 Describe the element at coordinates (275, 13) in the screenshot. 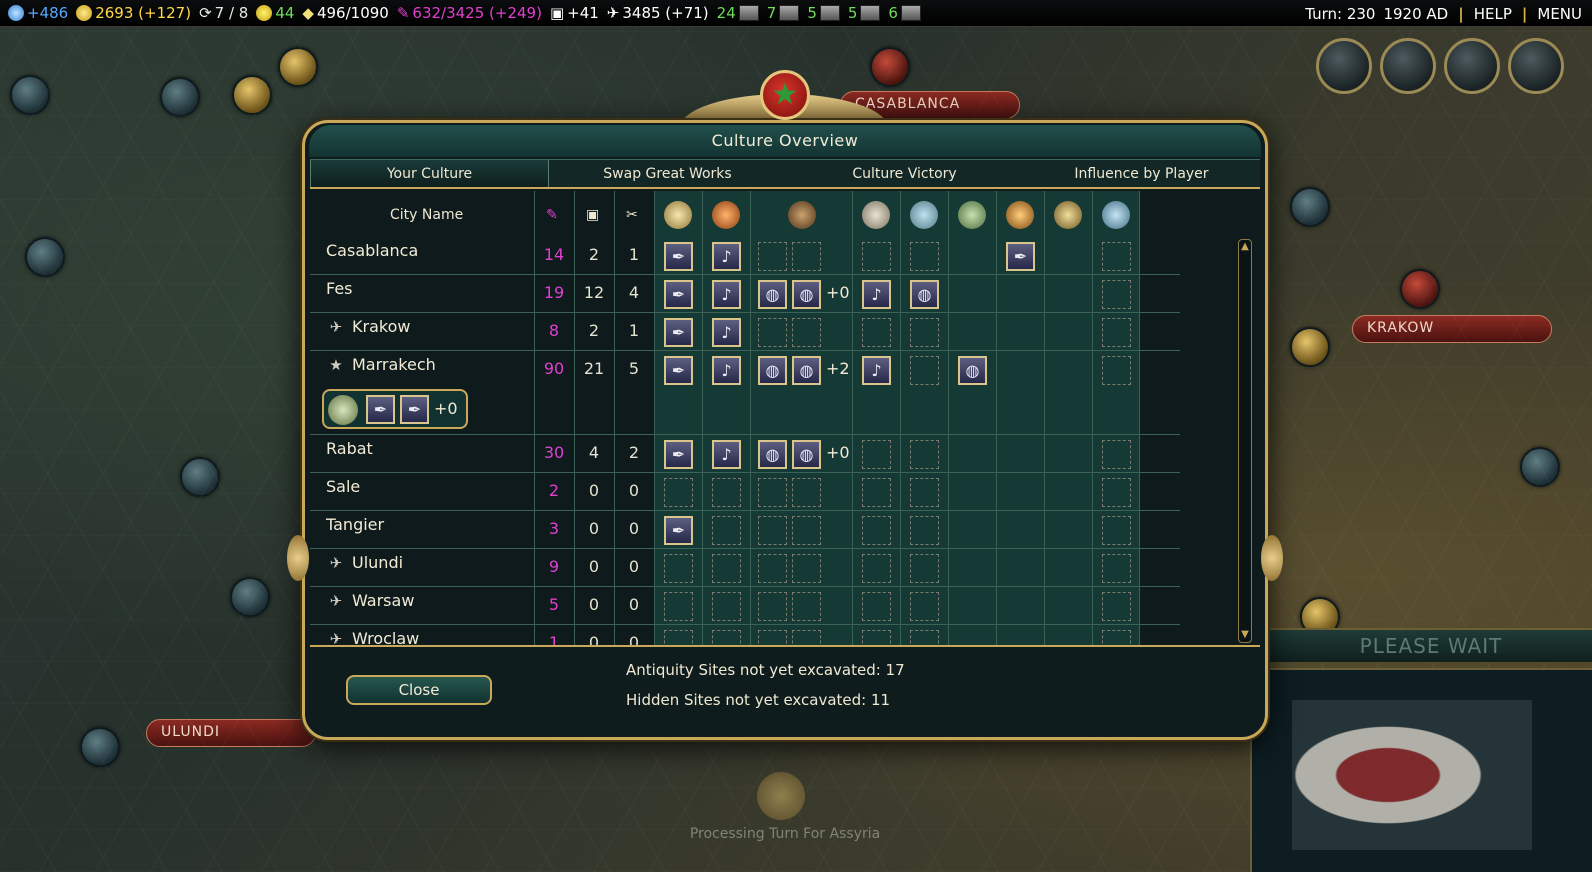

I see `happiness-stat: 44` at that location.